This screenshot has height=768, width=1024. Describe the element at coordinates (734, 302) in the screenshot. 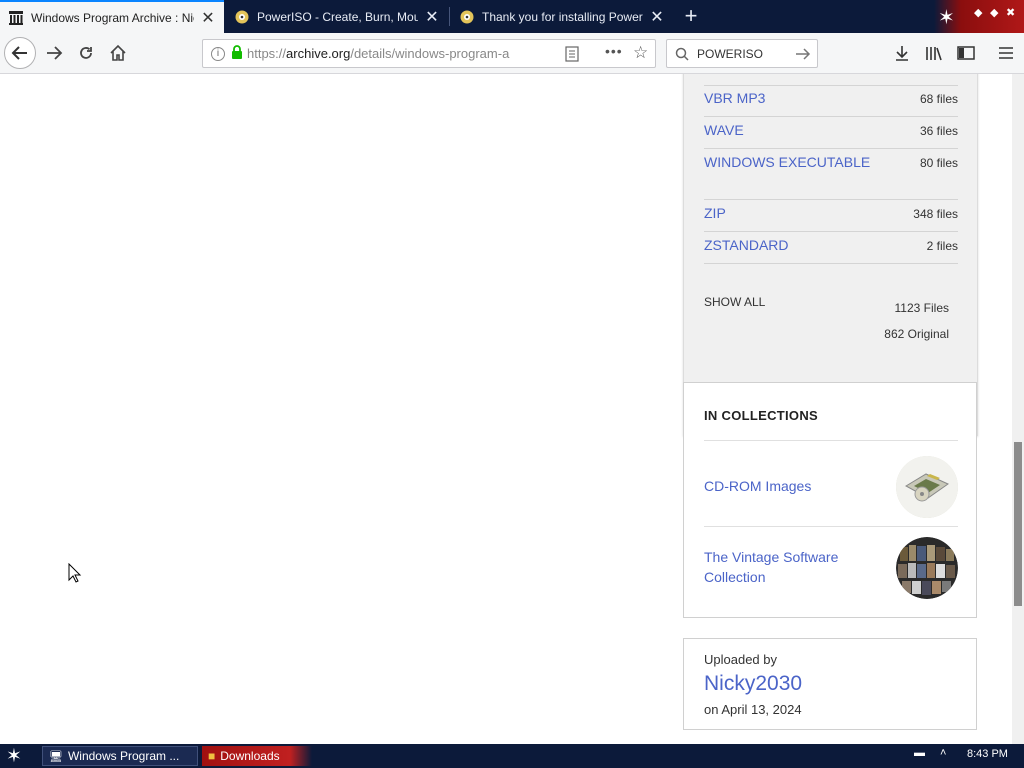

I see `show-all-link: SHOW ALL` at that location.